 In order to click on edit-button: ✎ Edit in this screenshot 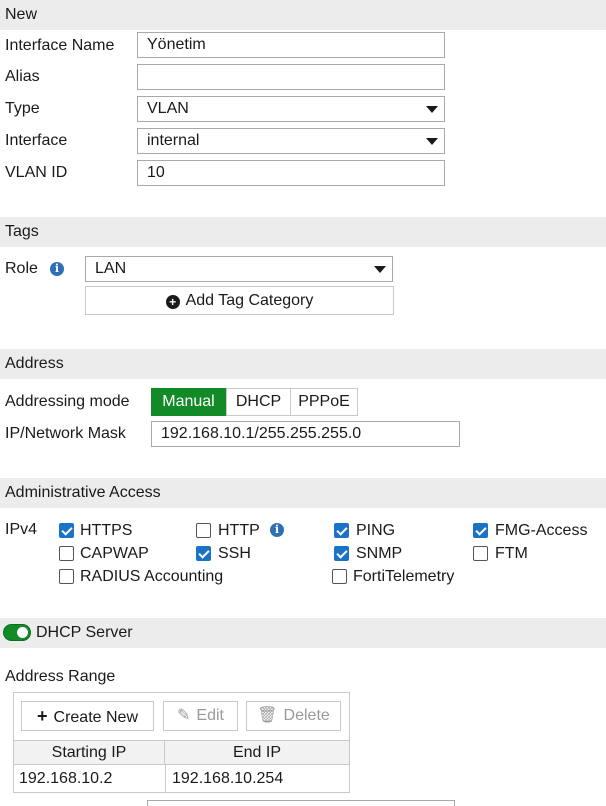, I will do `click(200, 716)`.